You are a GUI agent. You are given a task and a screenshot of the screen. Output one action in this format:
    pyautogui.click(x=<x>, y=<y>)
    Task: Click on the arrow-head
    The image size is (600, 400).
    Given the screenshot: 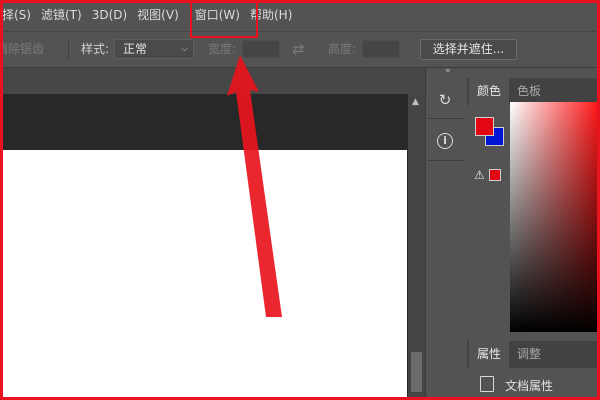 What is the action you would take?
    pyautogui.click(x=254, y=186)
    